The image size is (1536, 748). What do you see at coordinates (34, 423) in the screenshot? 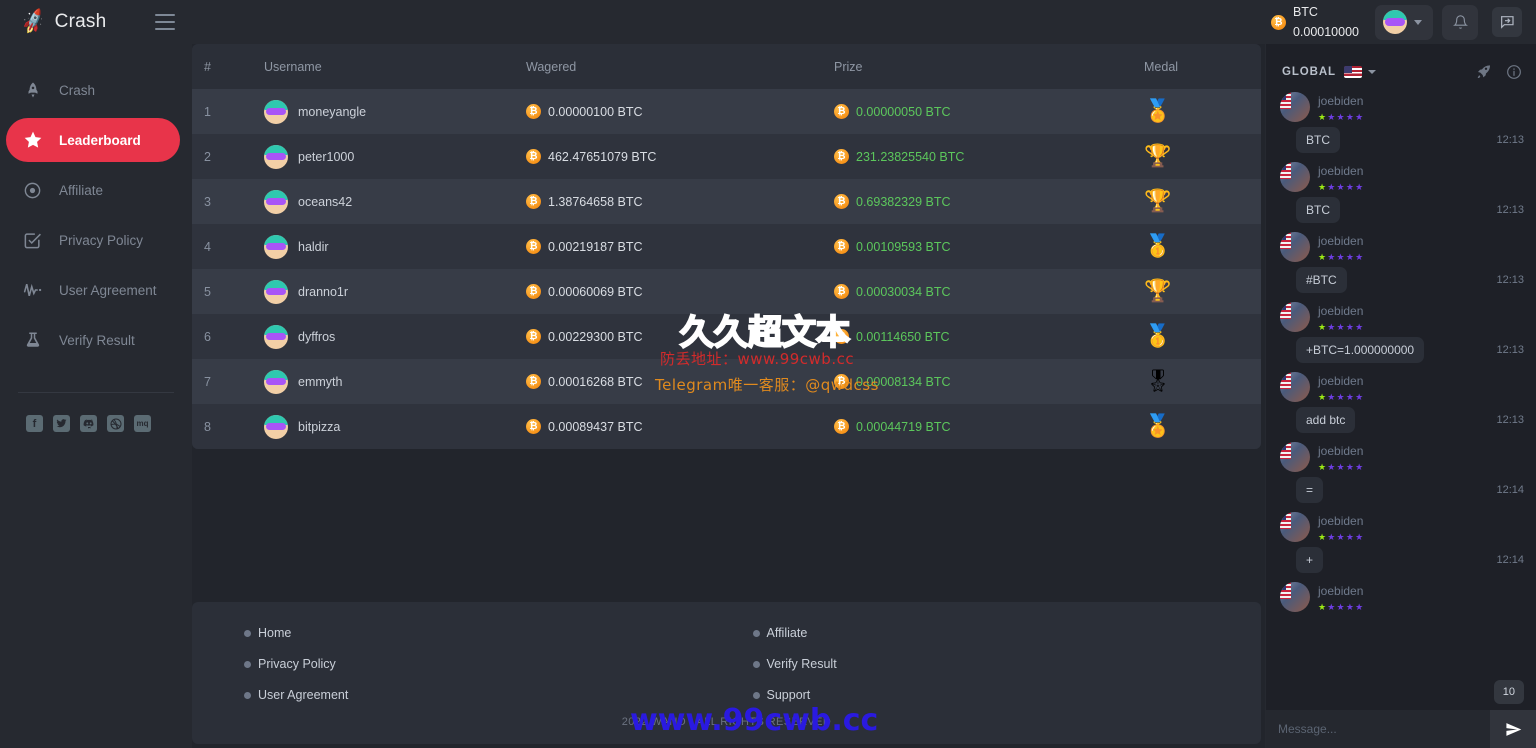
I see `facebook-icon: f` at bounding box center [34, 423].